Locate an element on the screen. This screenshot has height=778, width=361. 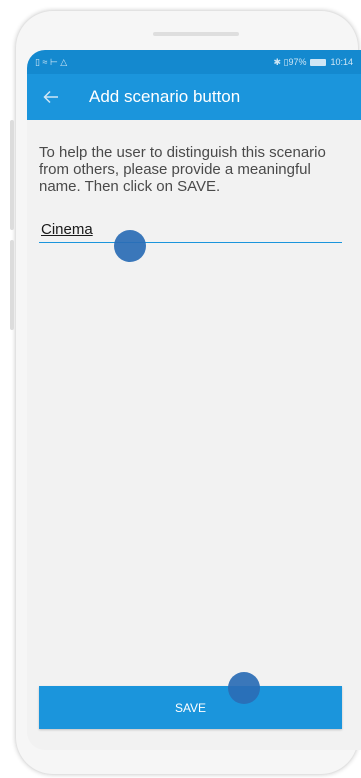
scenario-name-input is located at coordinates (190, 230).